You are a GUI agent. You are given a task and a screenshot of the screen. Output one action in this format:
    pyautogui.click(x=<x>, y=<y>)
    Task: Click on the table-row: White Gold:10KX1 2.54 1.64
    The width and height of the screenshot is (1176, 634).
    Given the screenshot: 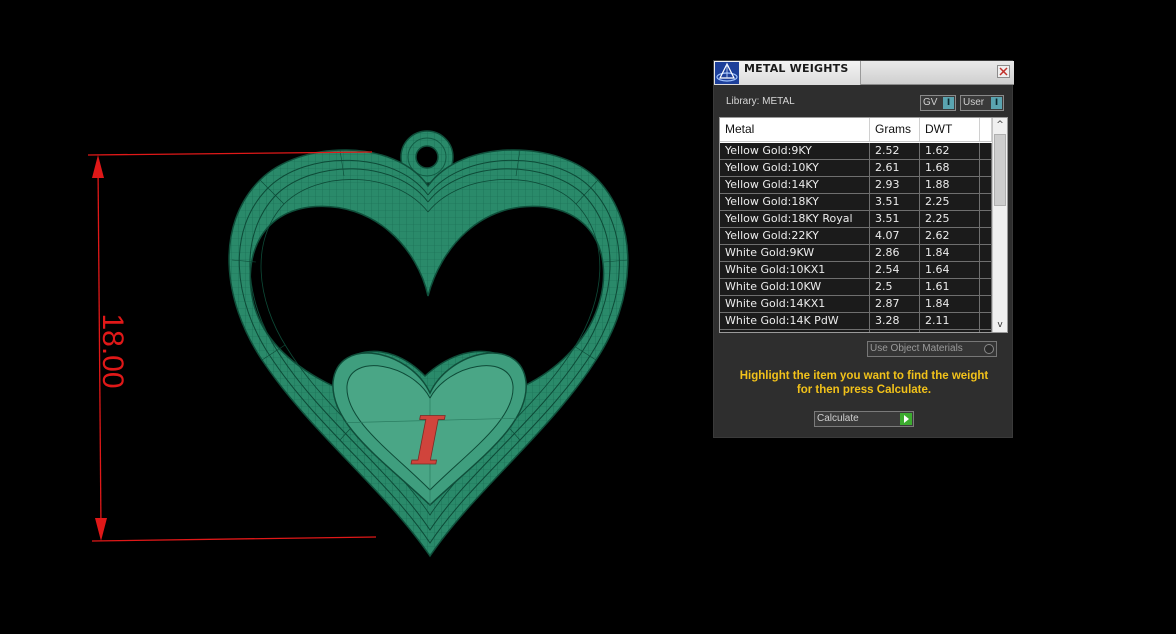 What is the action you would take?
    pyautogui.click(x=856, y=270)
    